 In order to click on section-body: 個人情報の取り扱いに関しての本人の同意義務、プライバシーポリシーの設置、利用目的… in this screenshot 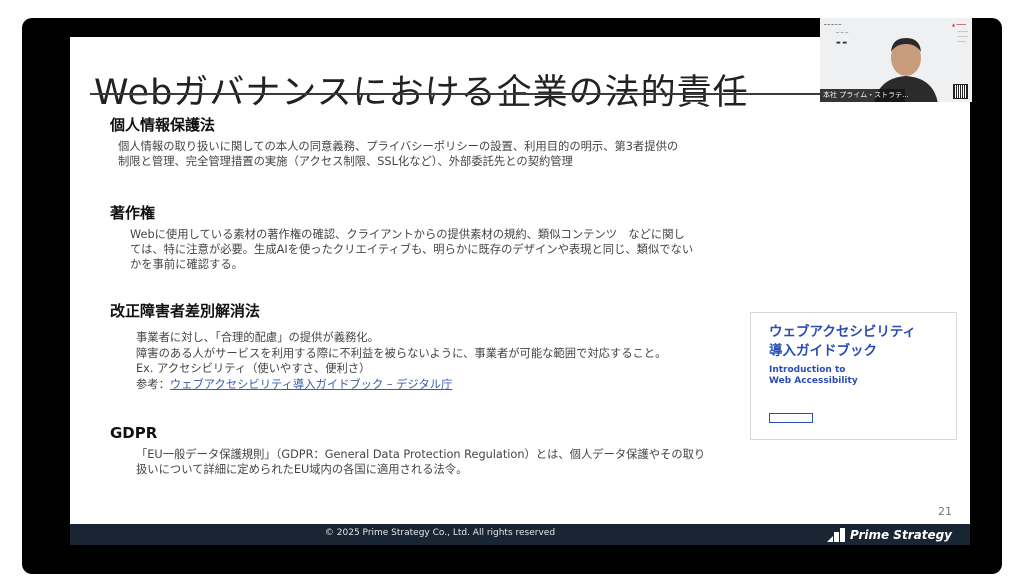, I will do `click(398, 154)`.